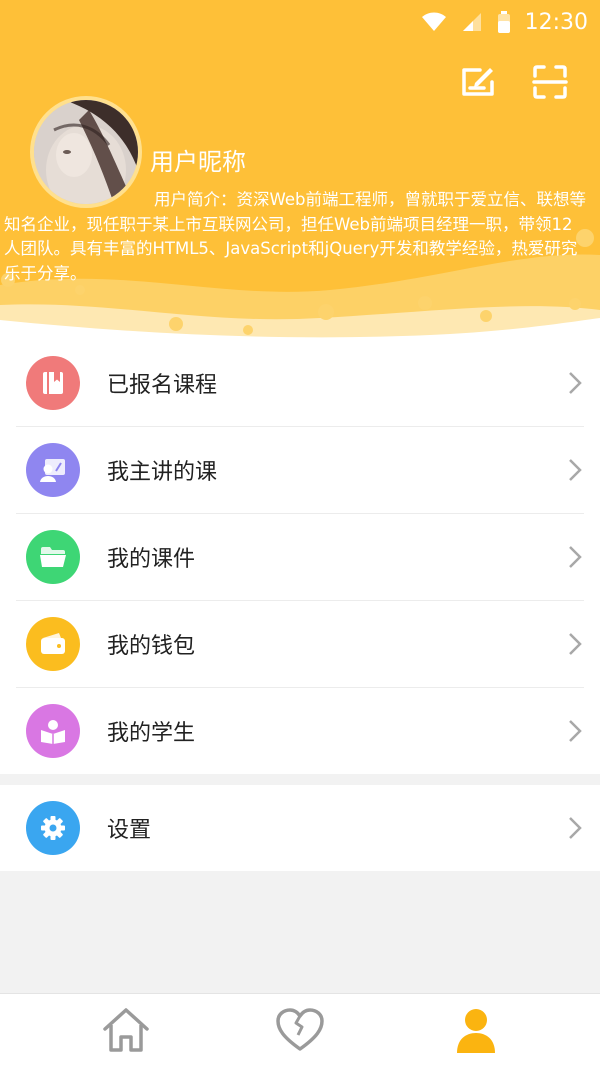 This screenshot has width=600, height=1068. Describe the element at coordinates (550, 82) in the screenshot. I see `scan-icon` at that location.